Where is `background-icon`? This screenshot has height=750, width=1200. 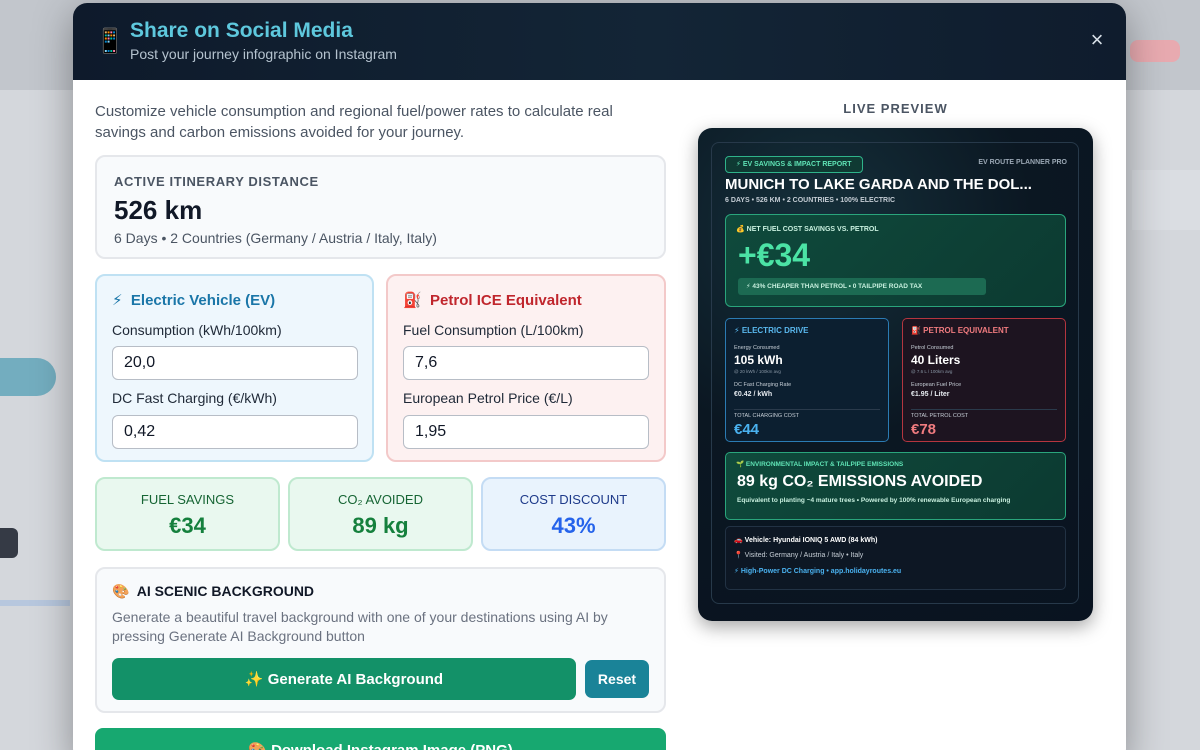
background-icon is located at coordinates (9, 543).